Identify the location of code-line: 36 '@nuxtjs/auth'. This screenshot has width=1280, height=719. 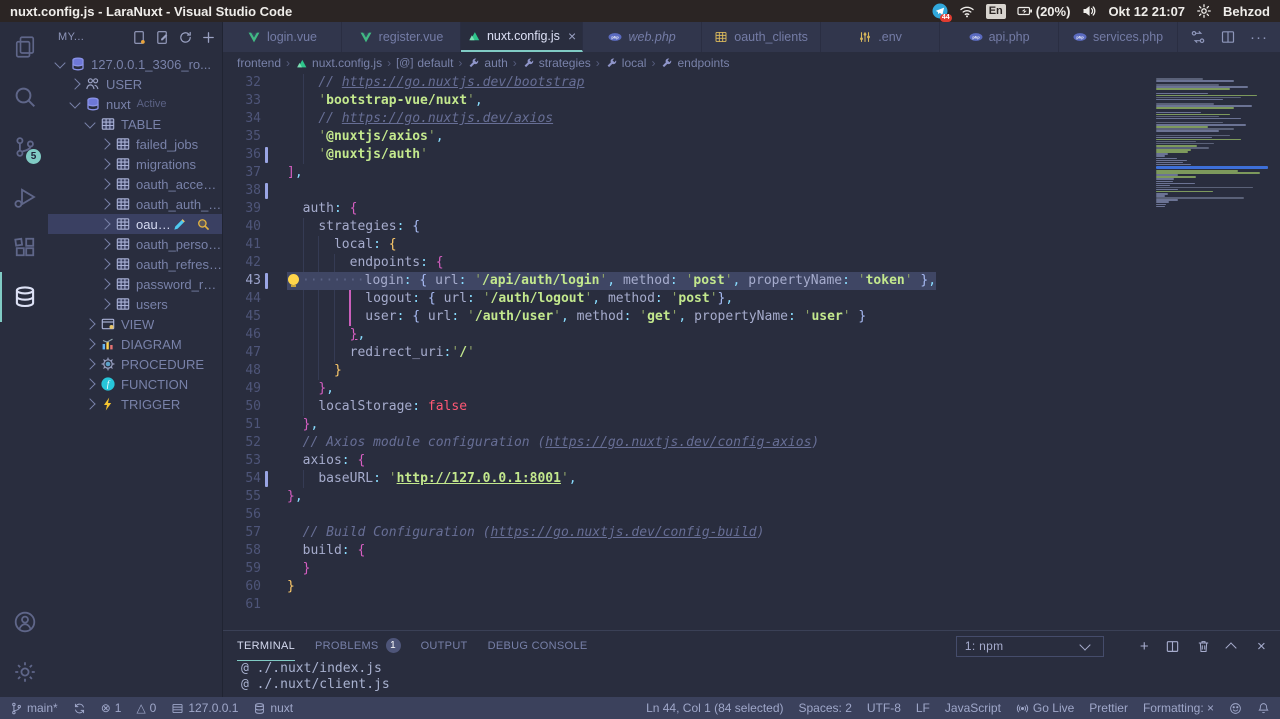
(751, 155).